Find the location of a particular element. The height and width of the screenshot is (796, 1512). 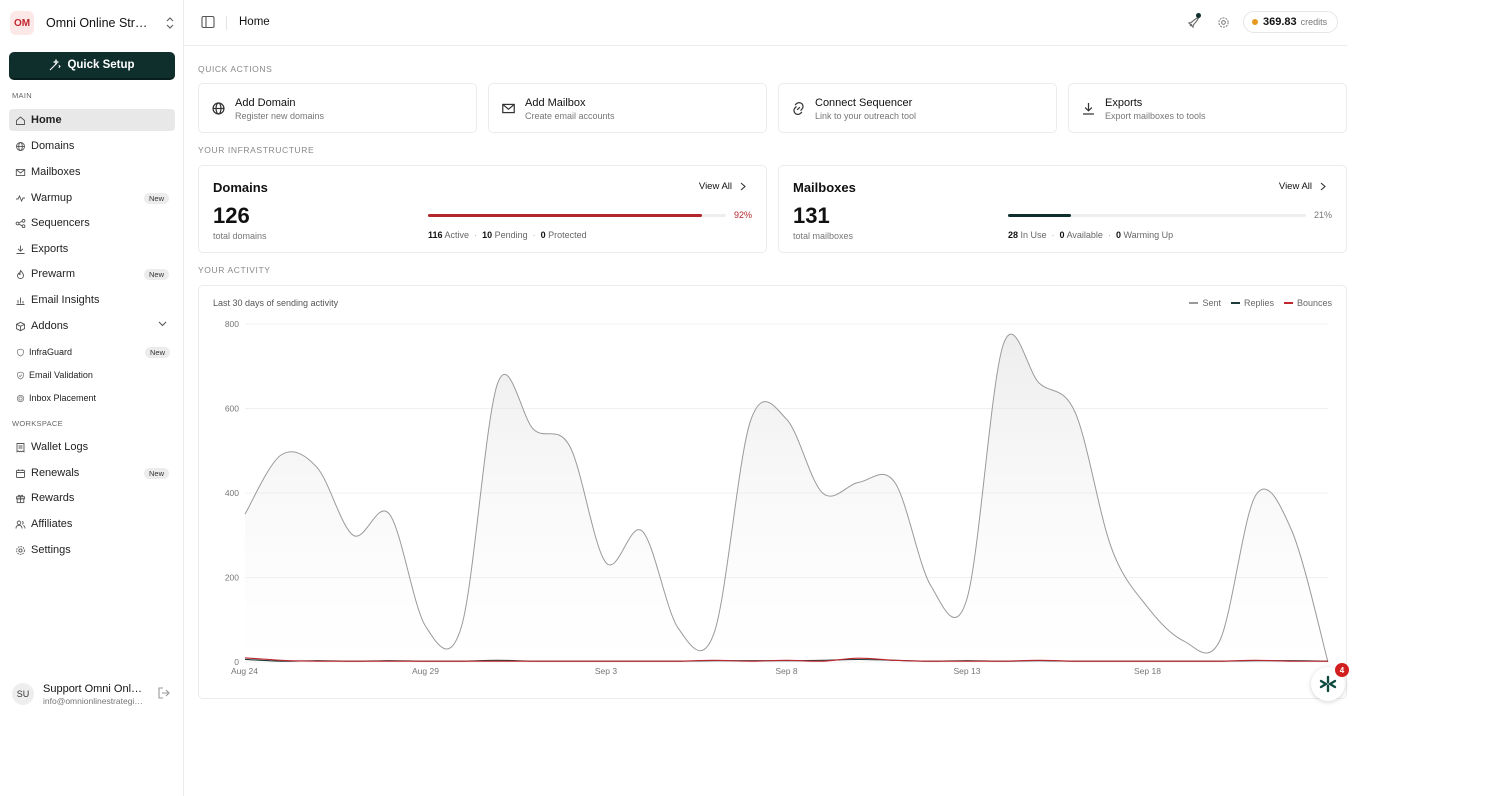

flame-icon is located at coordinates (20, 274).